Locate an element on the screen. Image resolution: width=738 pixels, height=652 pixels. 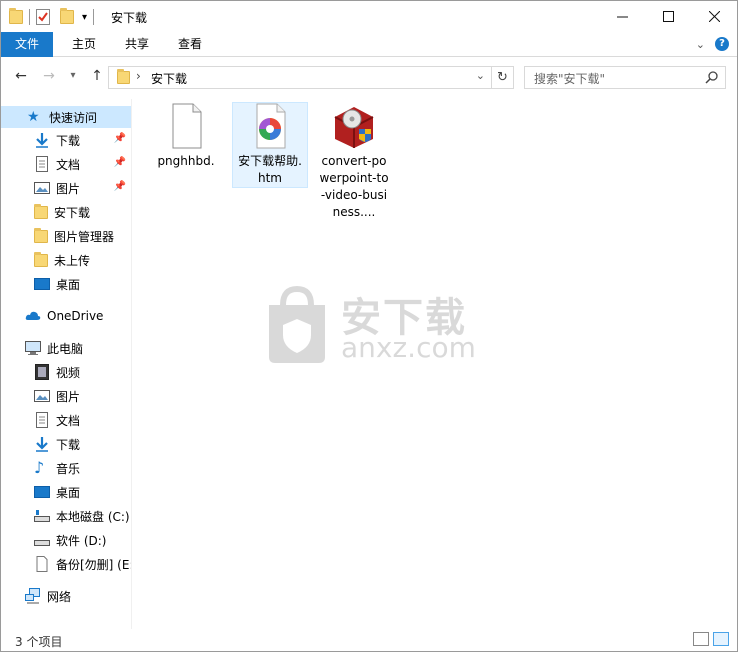
maximize-button is located at coordinates (668, 16).